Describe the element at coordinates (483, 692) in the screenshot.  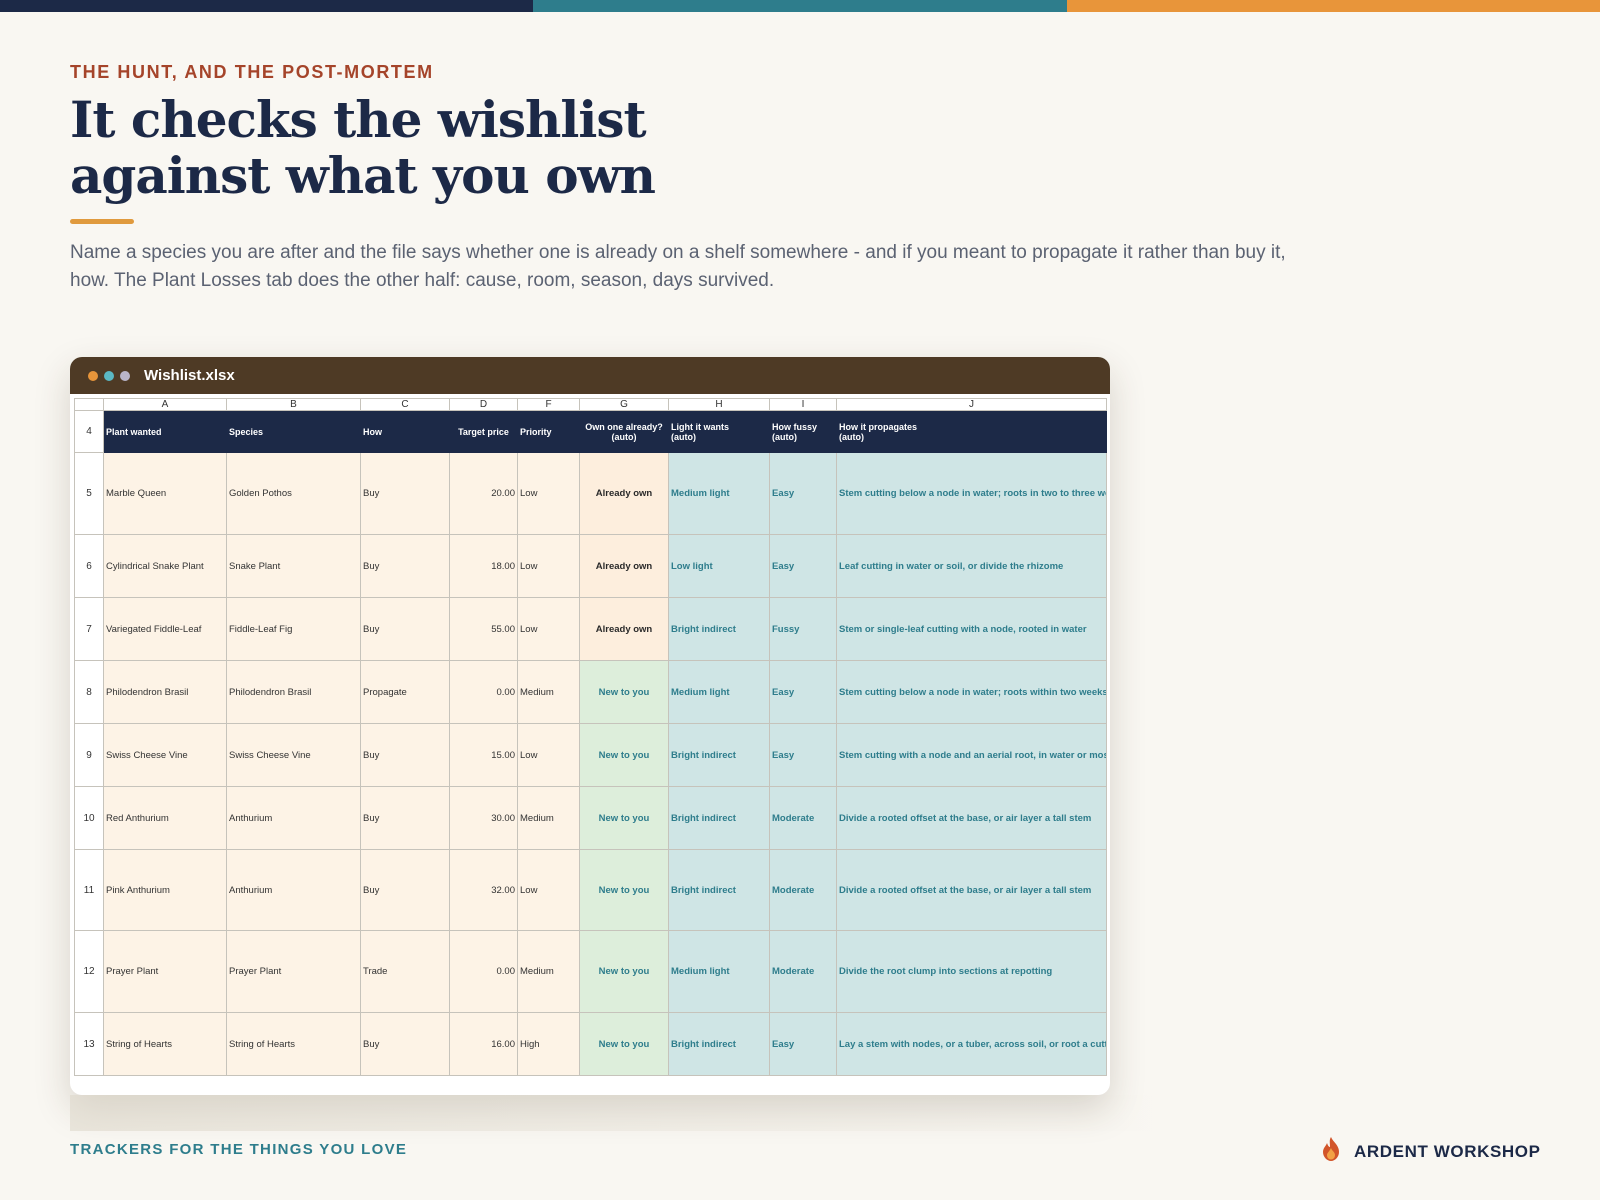
I see `cell-target-price: 0.00` at that location.